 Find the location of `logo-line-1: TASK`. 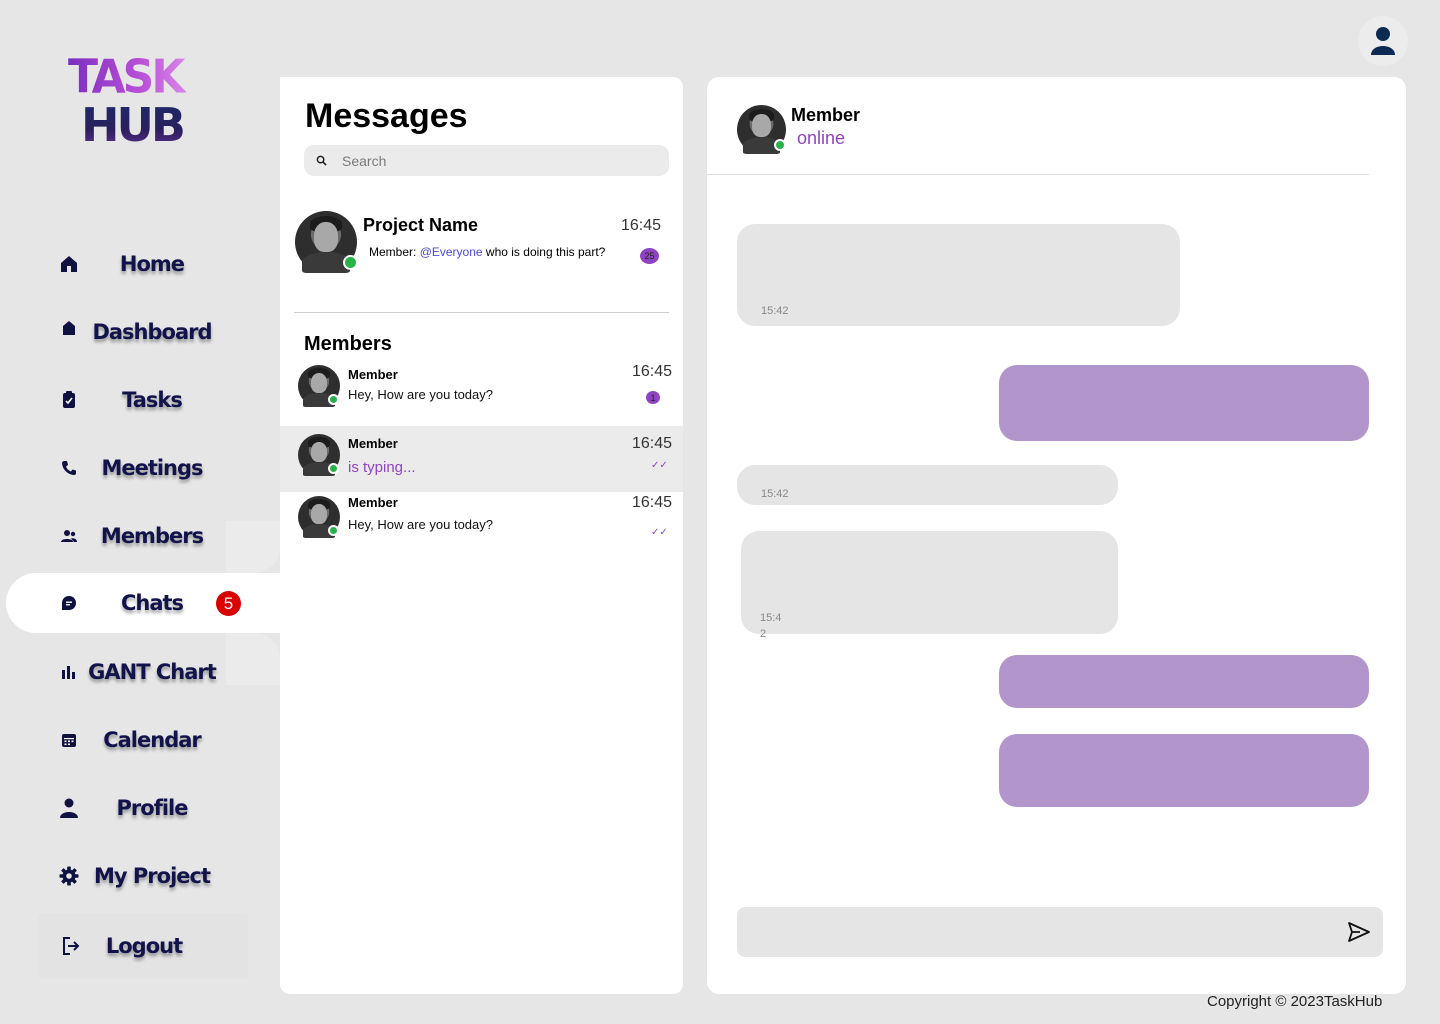

logo-line-1: TASK is located at coordinates (128, 77).